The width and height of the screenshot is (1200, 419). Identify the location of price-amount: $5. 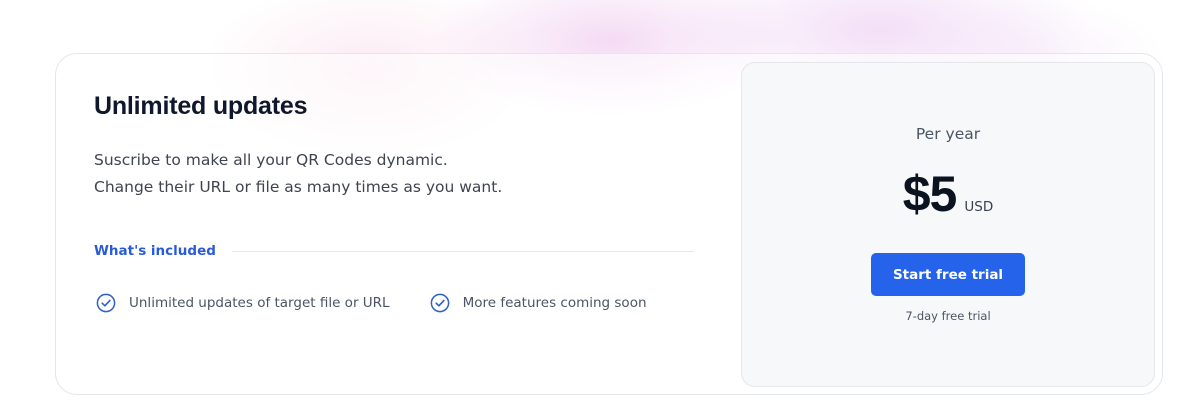
(930, 194).